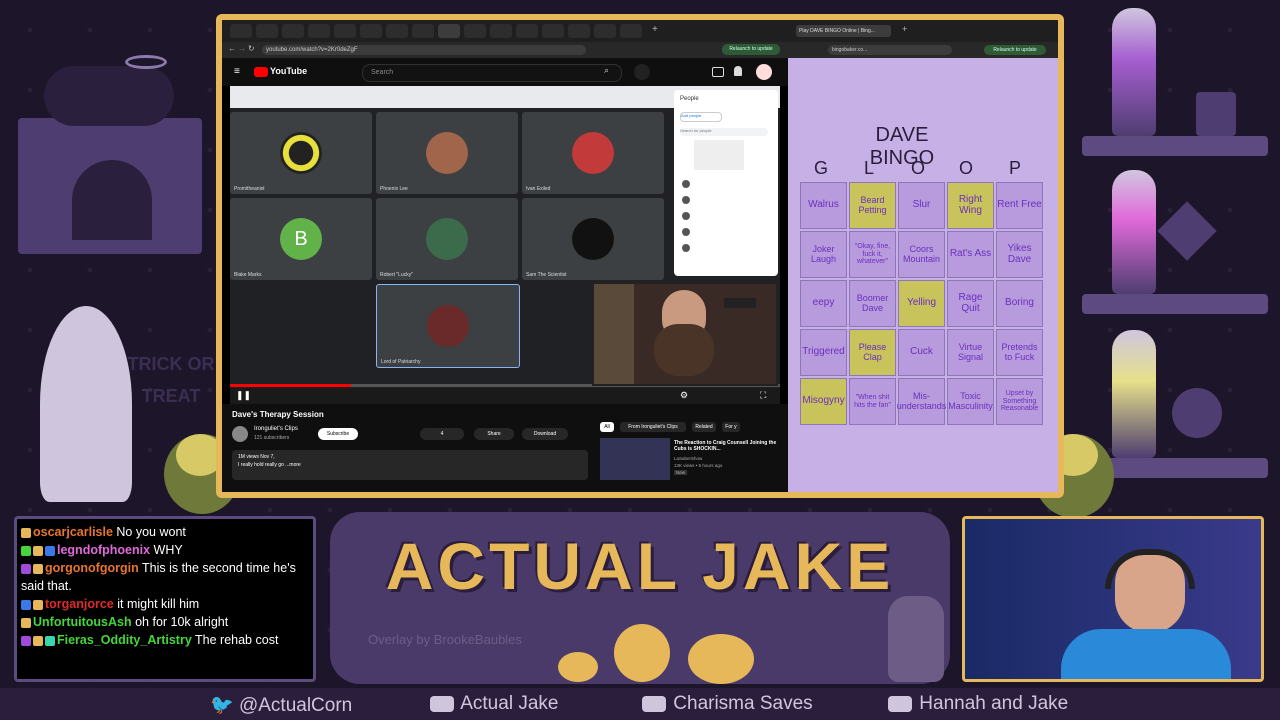  Describe the element at coordinates (724, 132) in the screenshot. I see `people-search-input: Search for people` at that location.